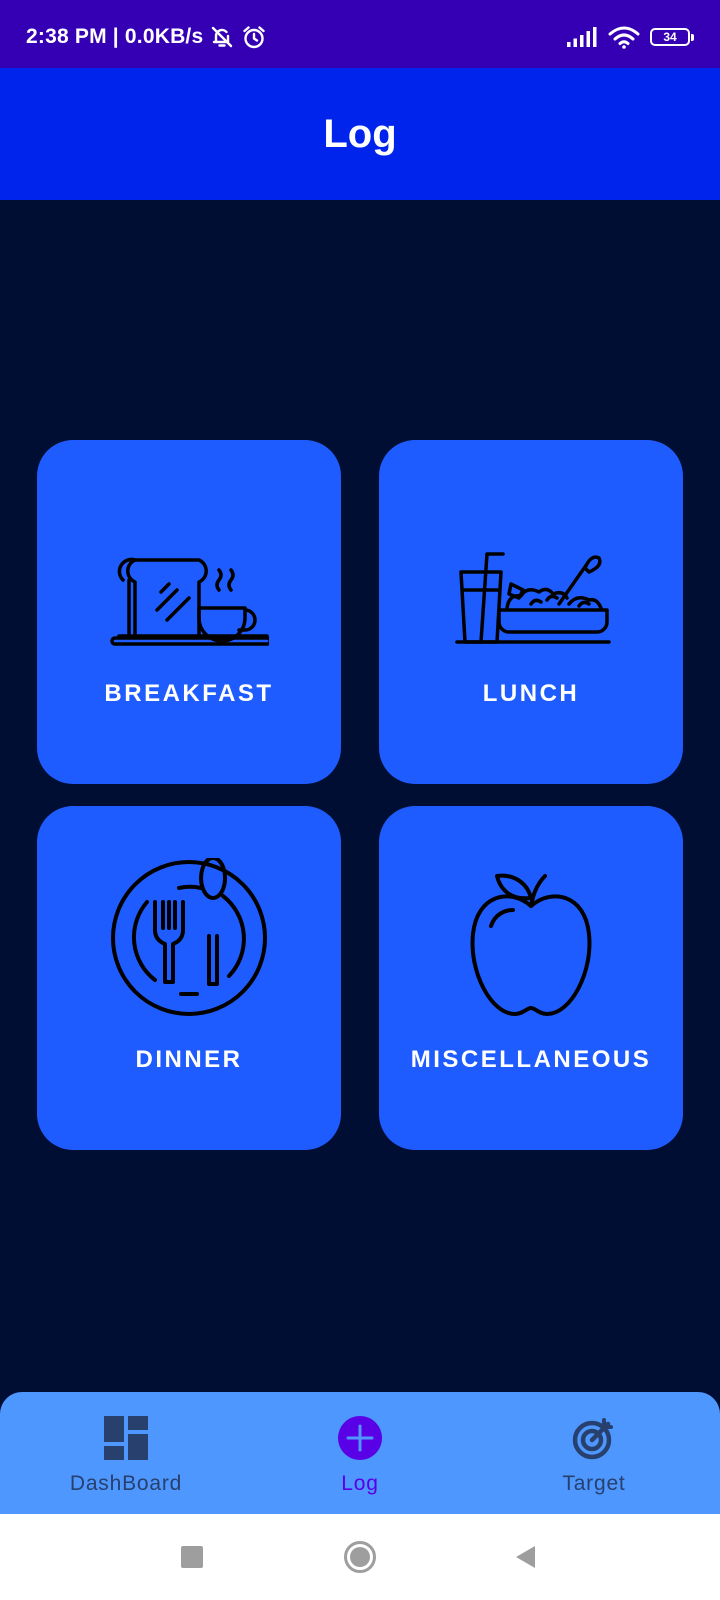 The height and width of the screenshot is (1600, 720). I want to click on battery-icon: 34, so click(672, 37).